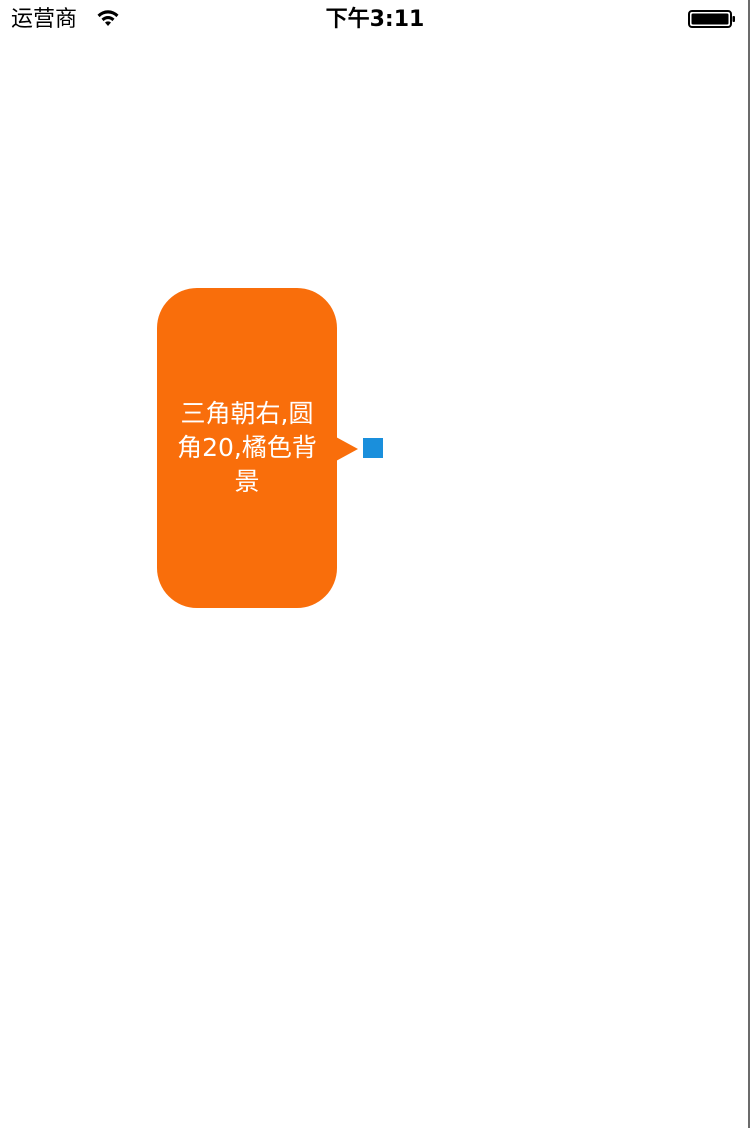  Describe the element at coordinates (347, 449) in the screenshot. I see `bubble-arrow-right` at that location.